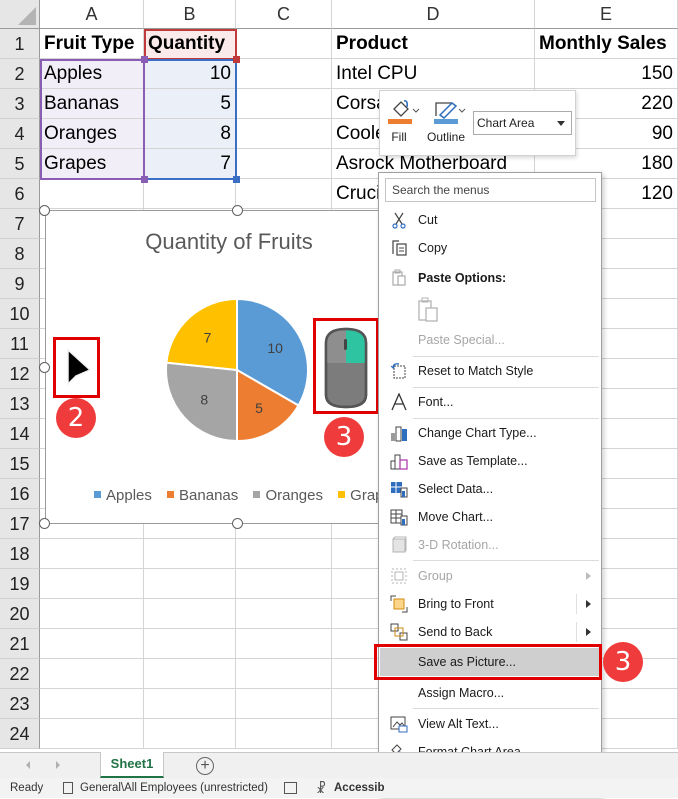  I want to click on cell-a6, so click(92, 194).